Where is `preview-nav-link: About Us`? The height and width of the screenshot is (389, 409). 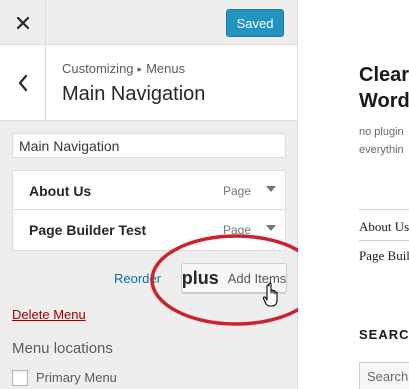
preview-nav-link: About Us is located at coordinates (384, 227).